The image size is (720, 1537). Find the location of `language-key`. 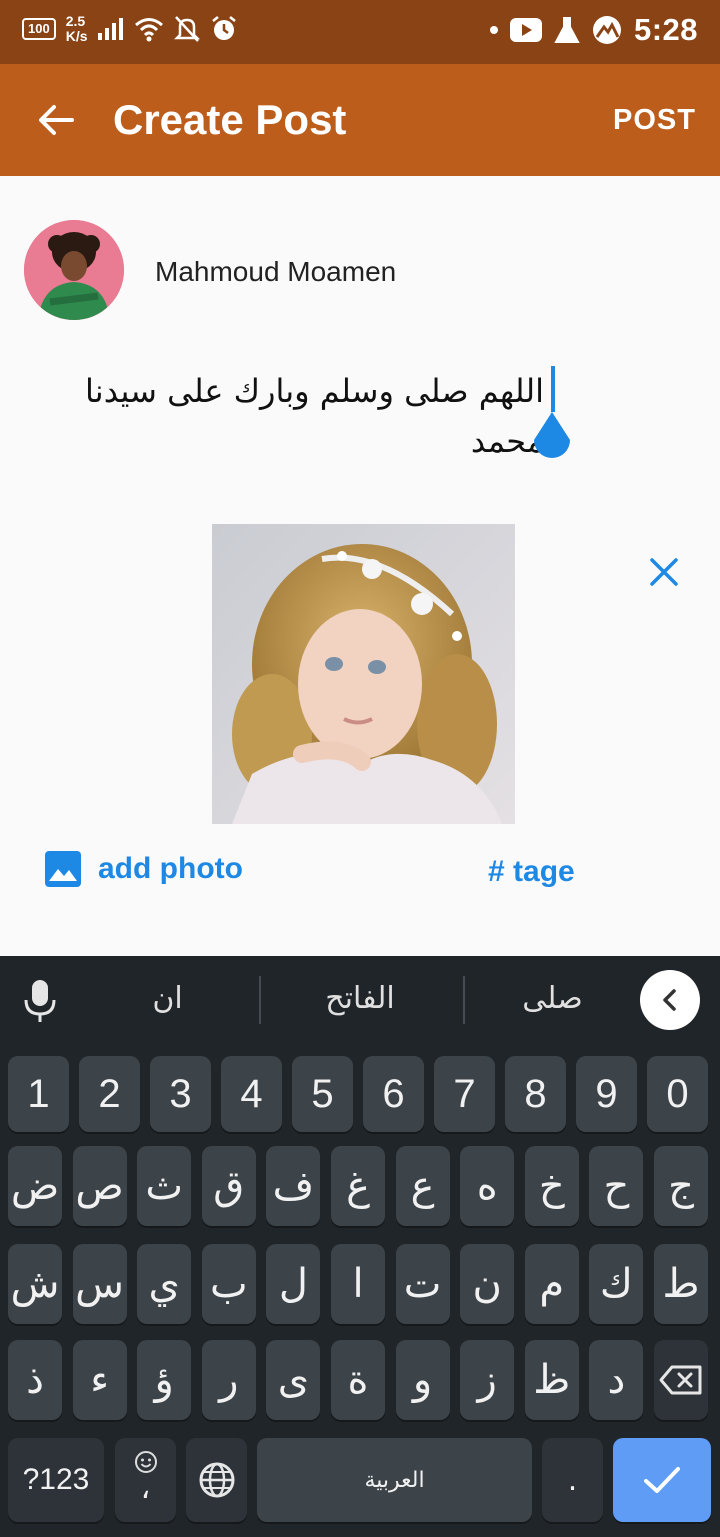

language-key is located at coordinates (216, 1480).